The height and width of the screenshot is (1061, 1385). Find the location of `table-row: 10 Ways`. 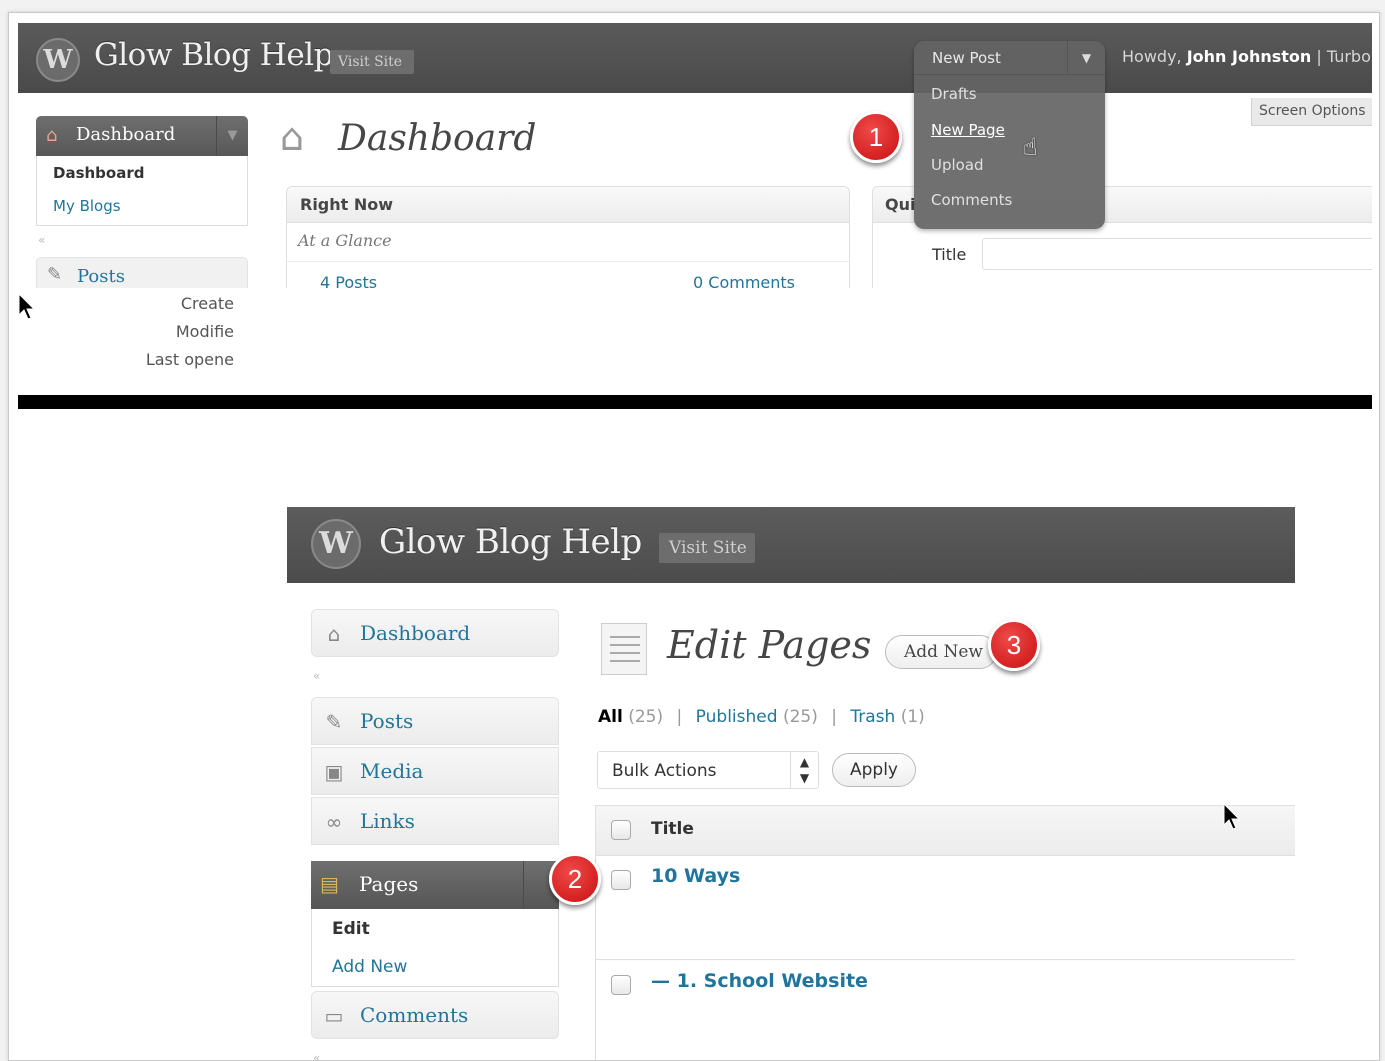

table-row: 10 Ways is located at coordinates (945, 908).